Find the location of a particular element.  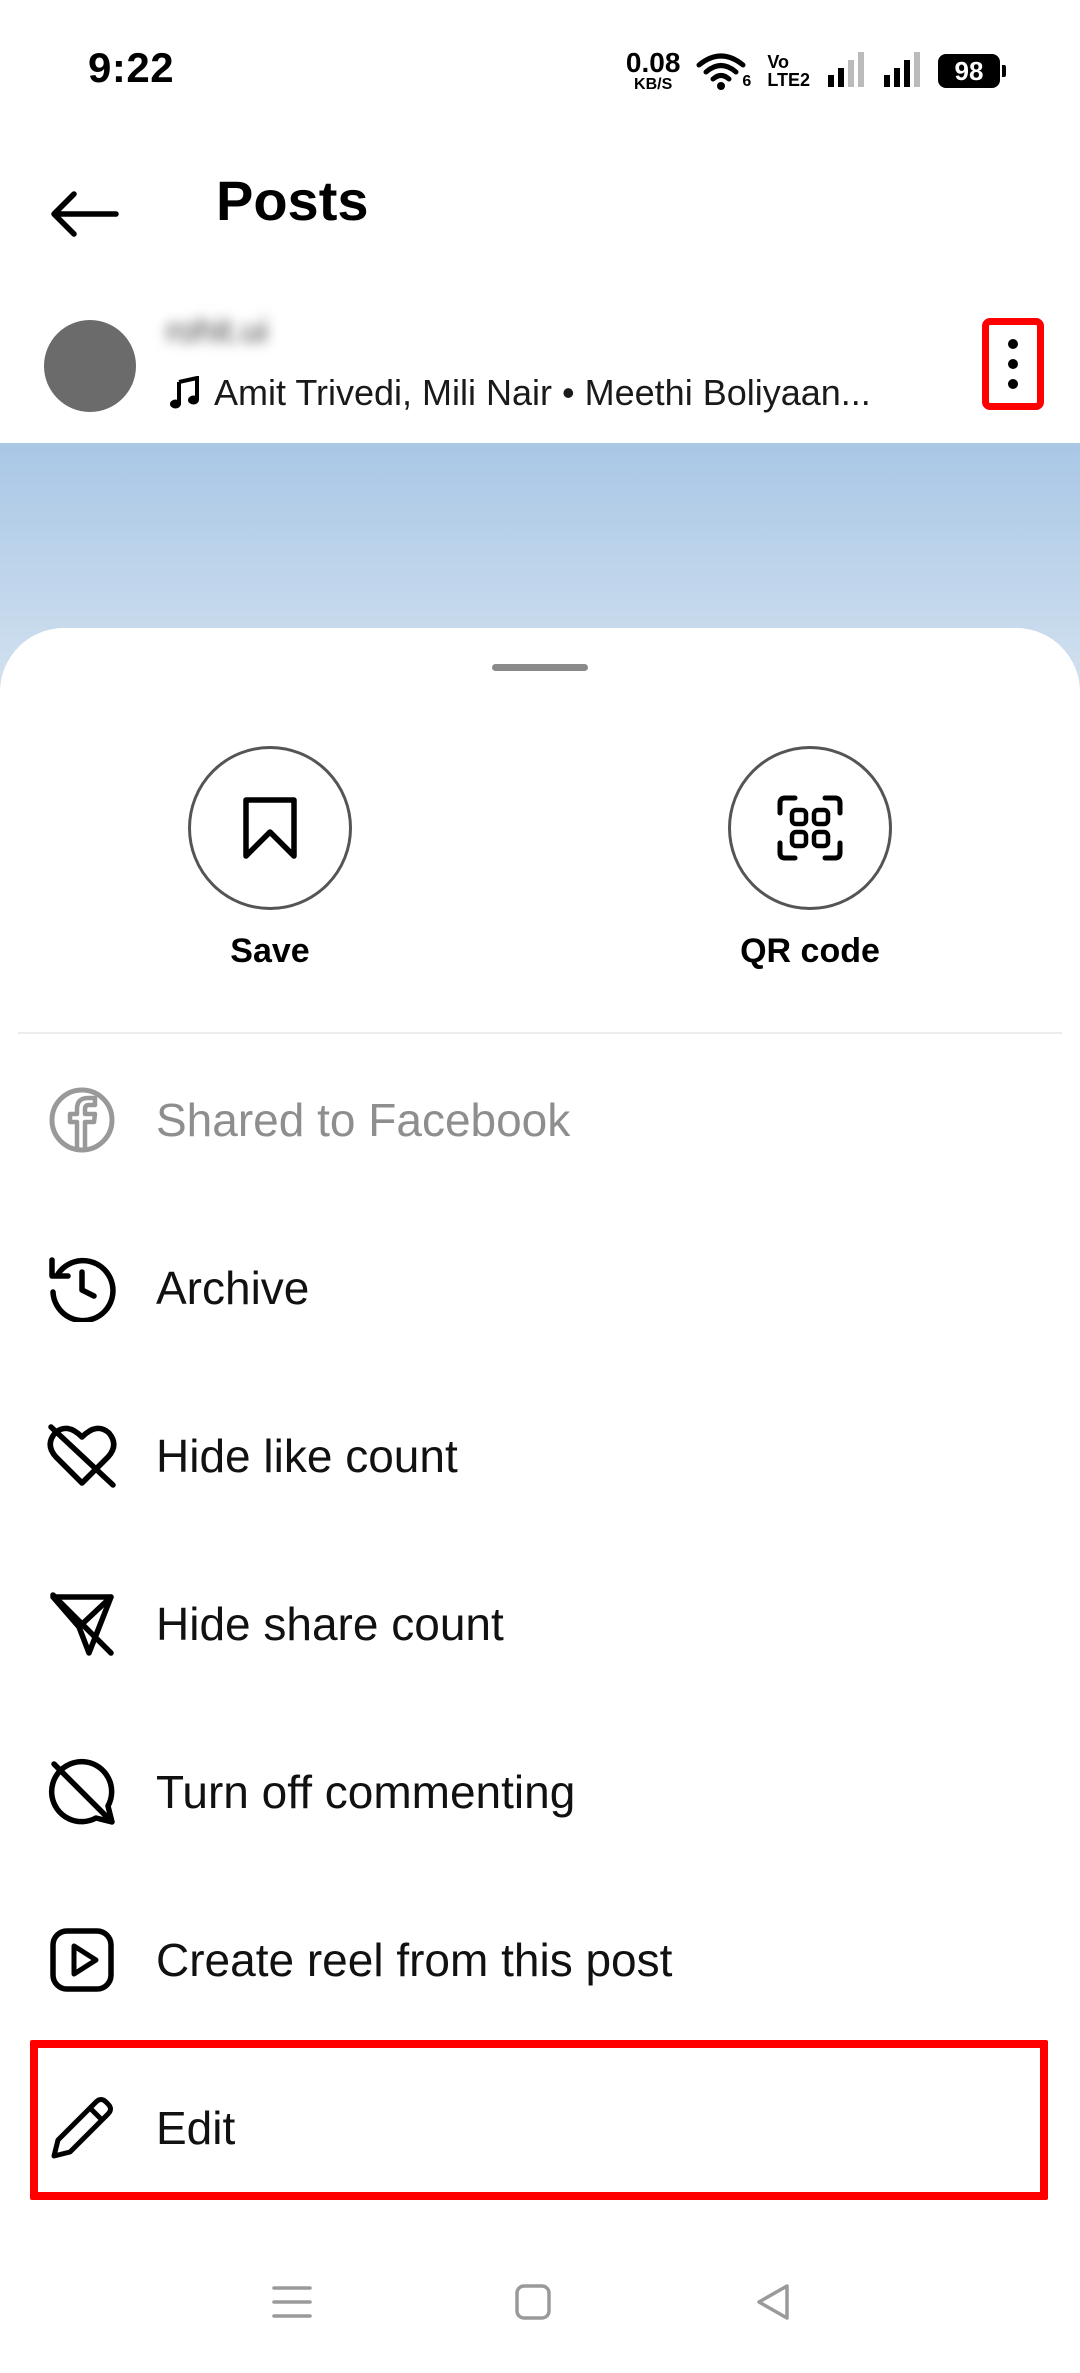

nav-home-button is located at coordinates (533, 2302).